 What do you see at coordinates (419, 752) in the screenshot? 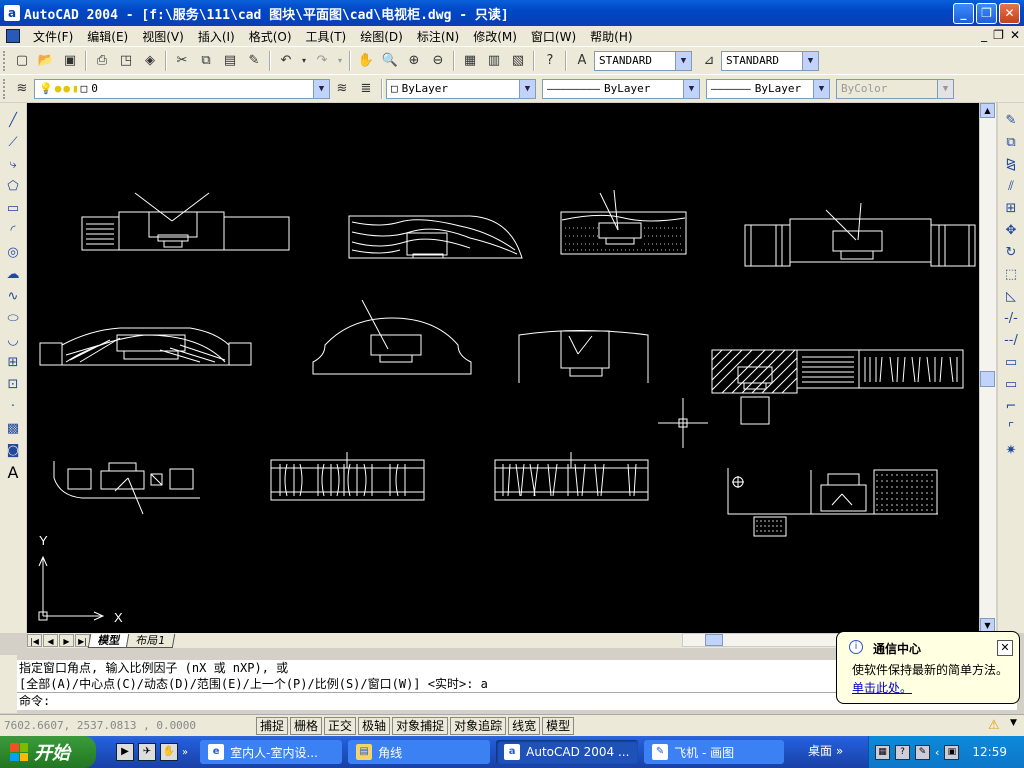
I see `taskbar-item: ▤ 角线` at bounding box center [419, 752].